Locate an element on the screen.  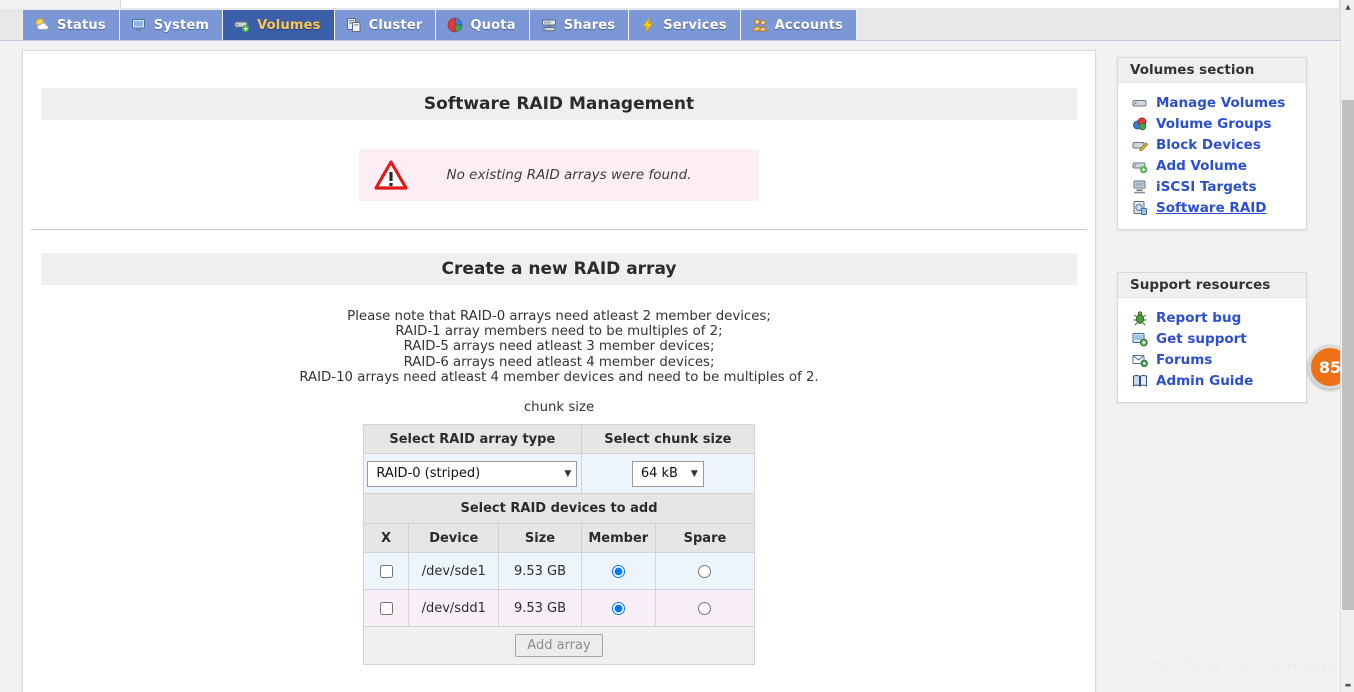
sidebar-item-label: Software RAID is located at coordinates (1211, 207).